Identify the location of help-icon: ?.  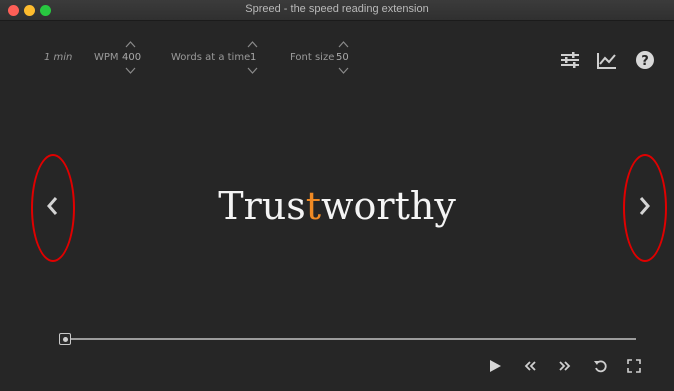
(645, 60).